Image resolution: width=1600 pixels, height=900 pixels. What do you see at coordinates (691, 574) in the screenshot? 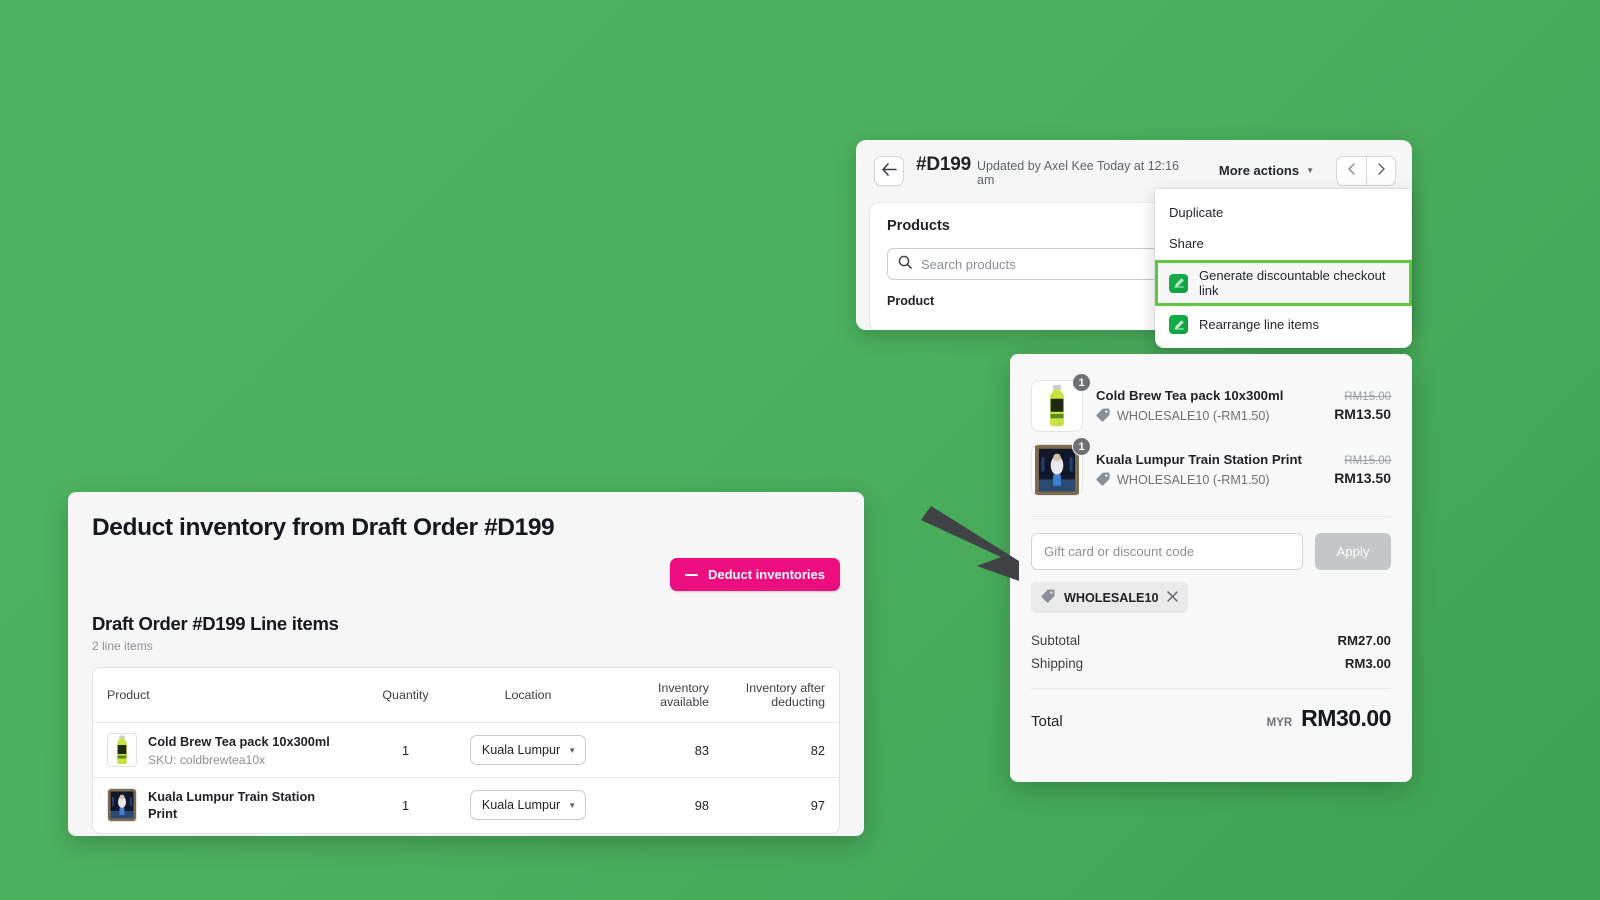
I see `minus-icon` at bounding box center [691, 574].